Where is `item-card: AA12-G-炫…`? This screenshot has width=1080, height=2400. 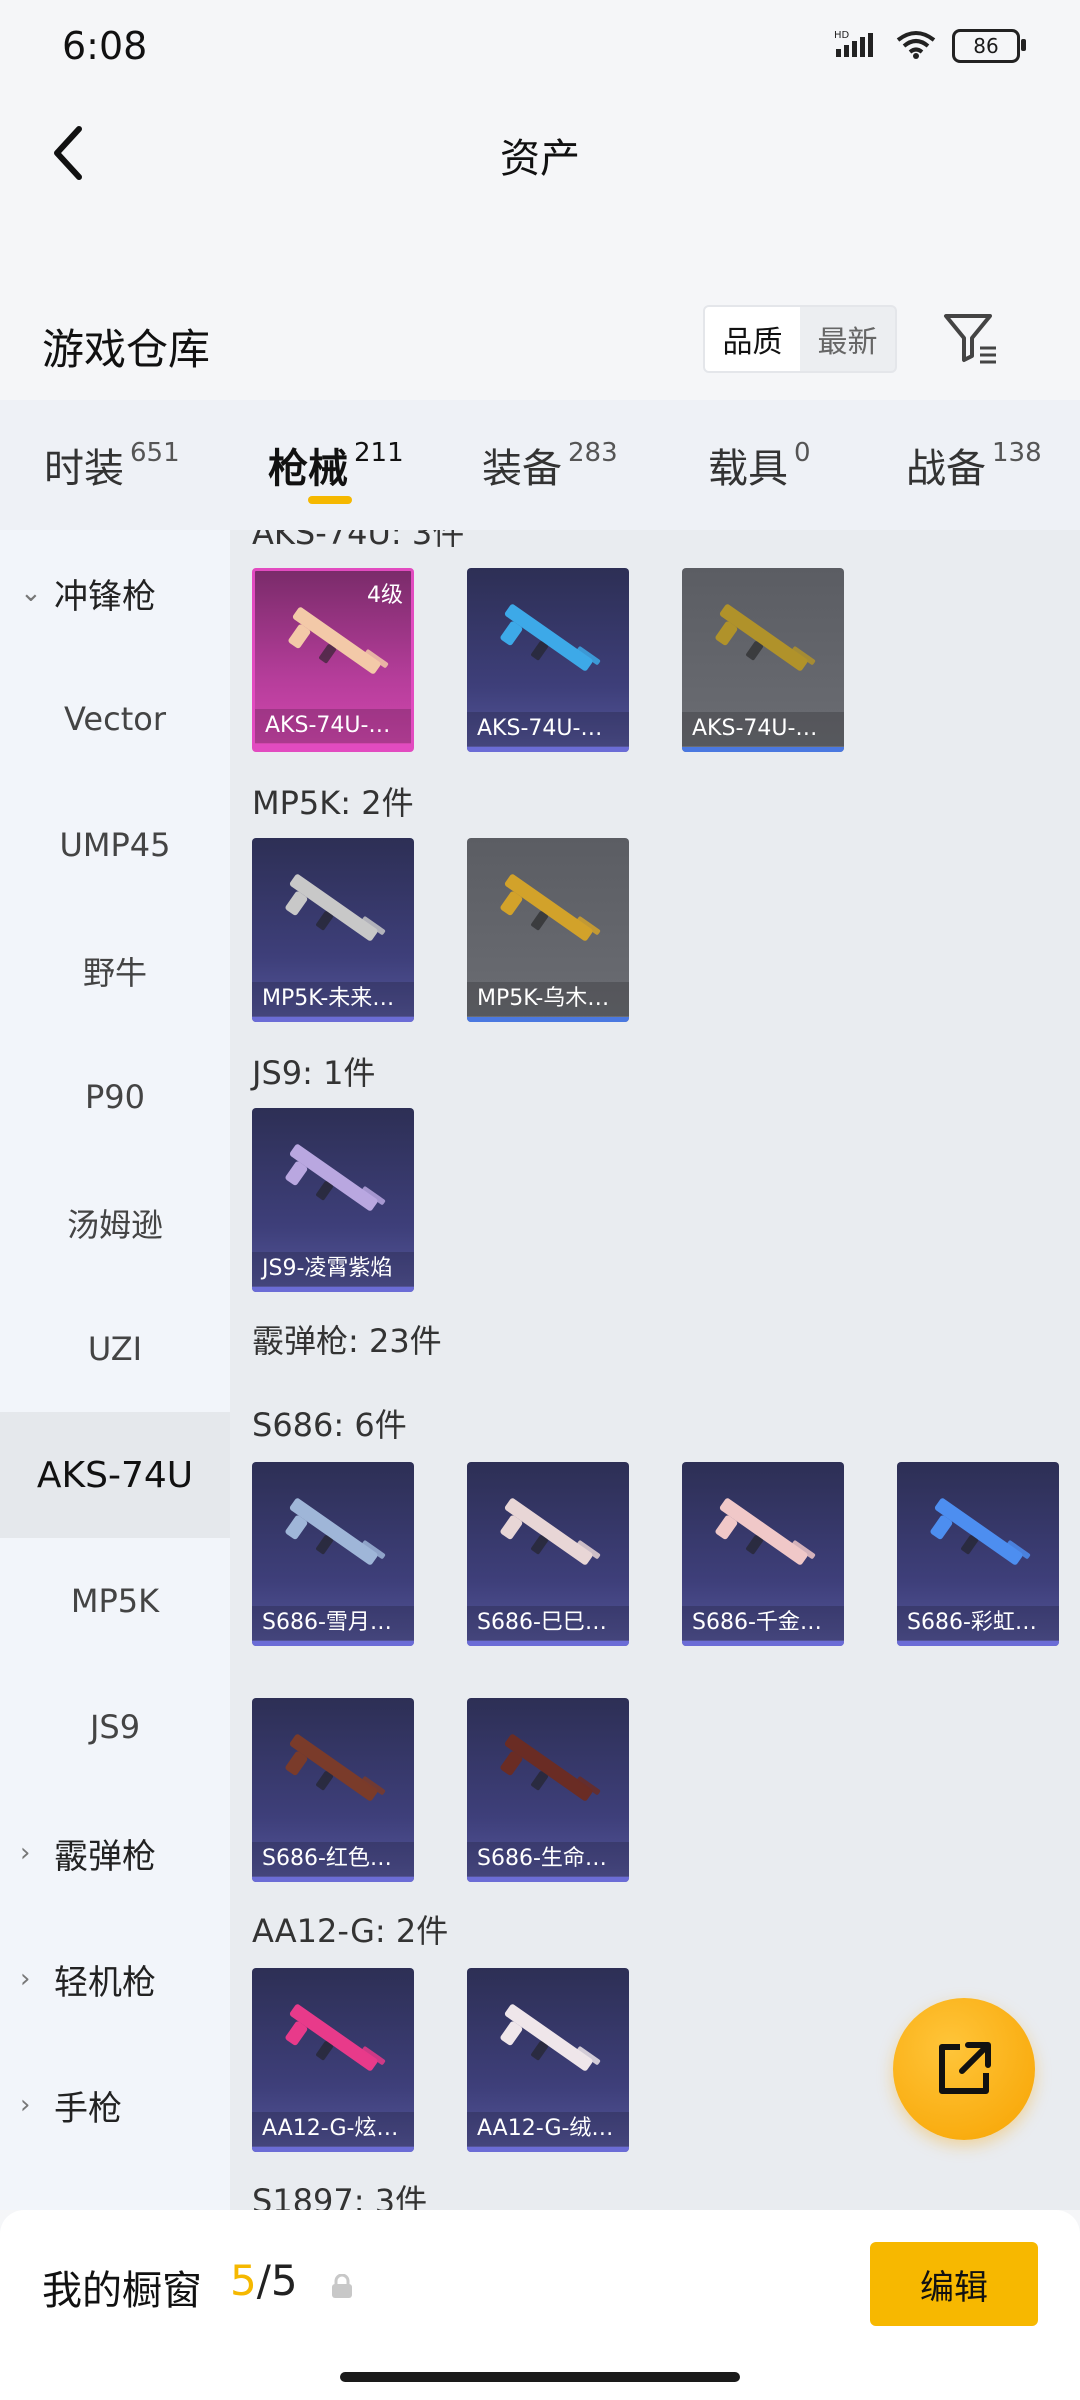
item-card: AA12-G-炫… is located at coordinates (333, 2060).